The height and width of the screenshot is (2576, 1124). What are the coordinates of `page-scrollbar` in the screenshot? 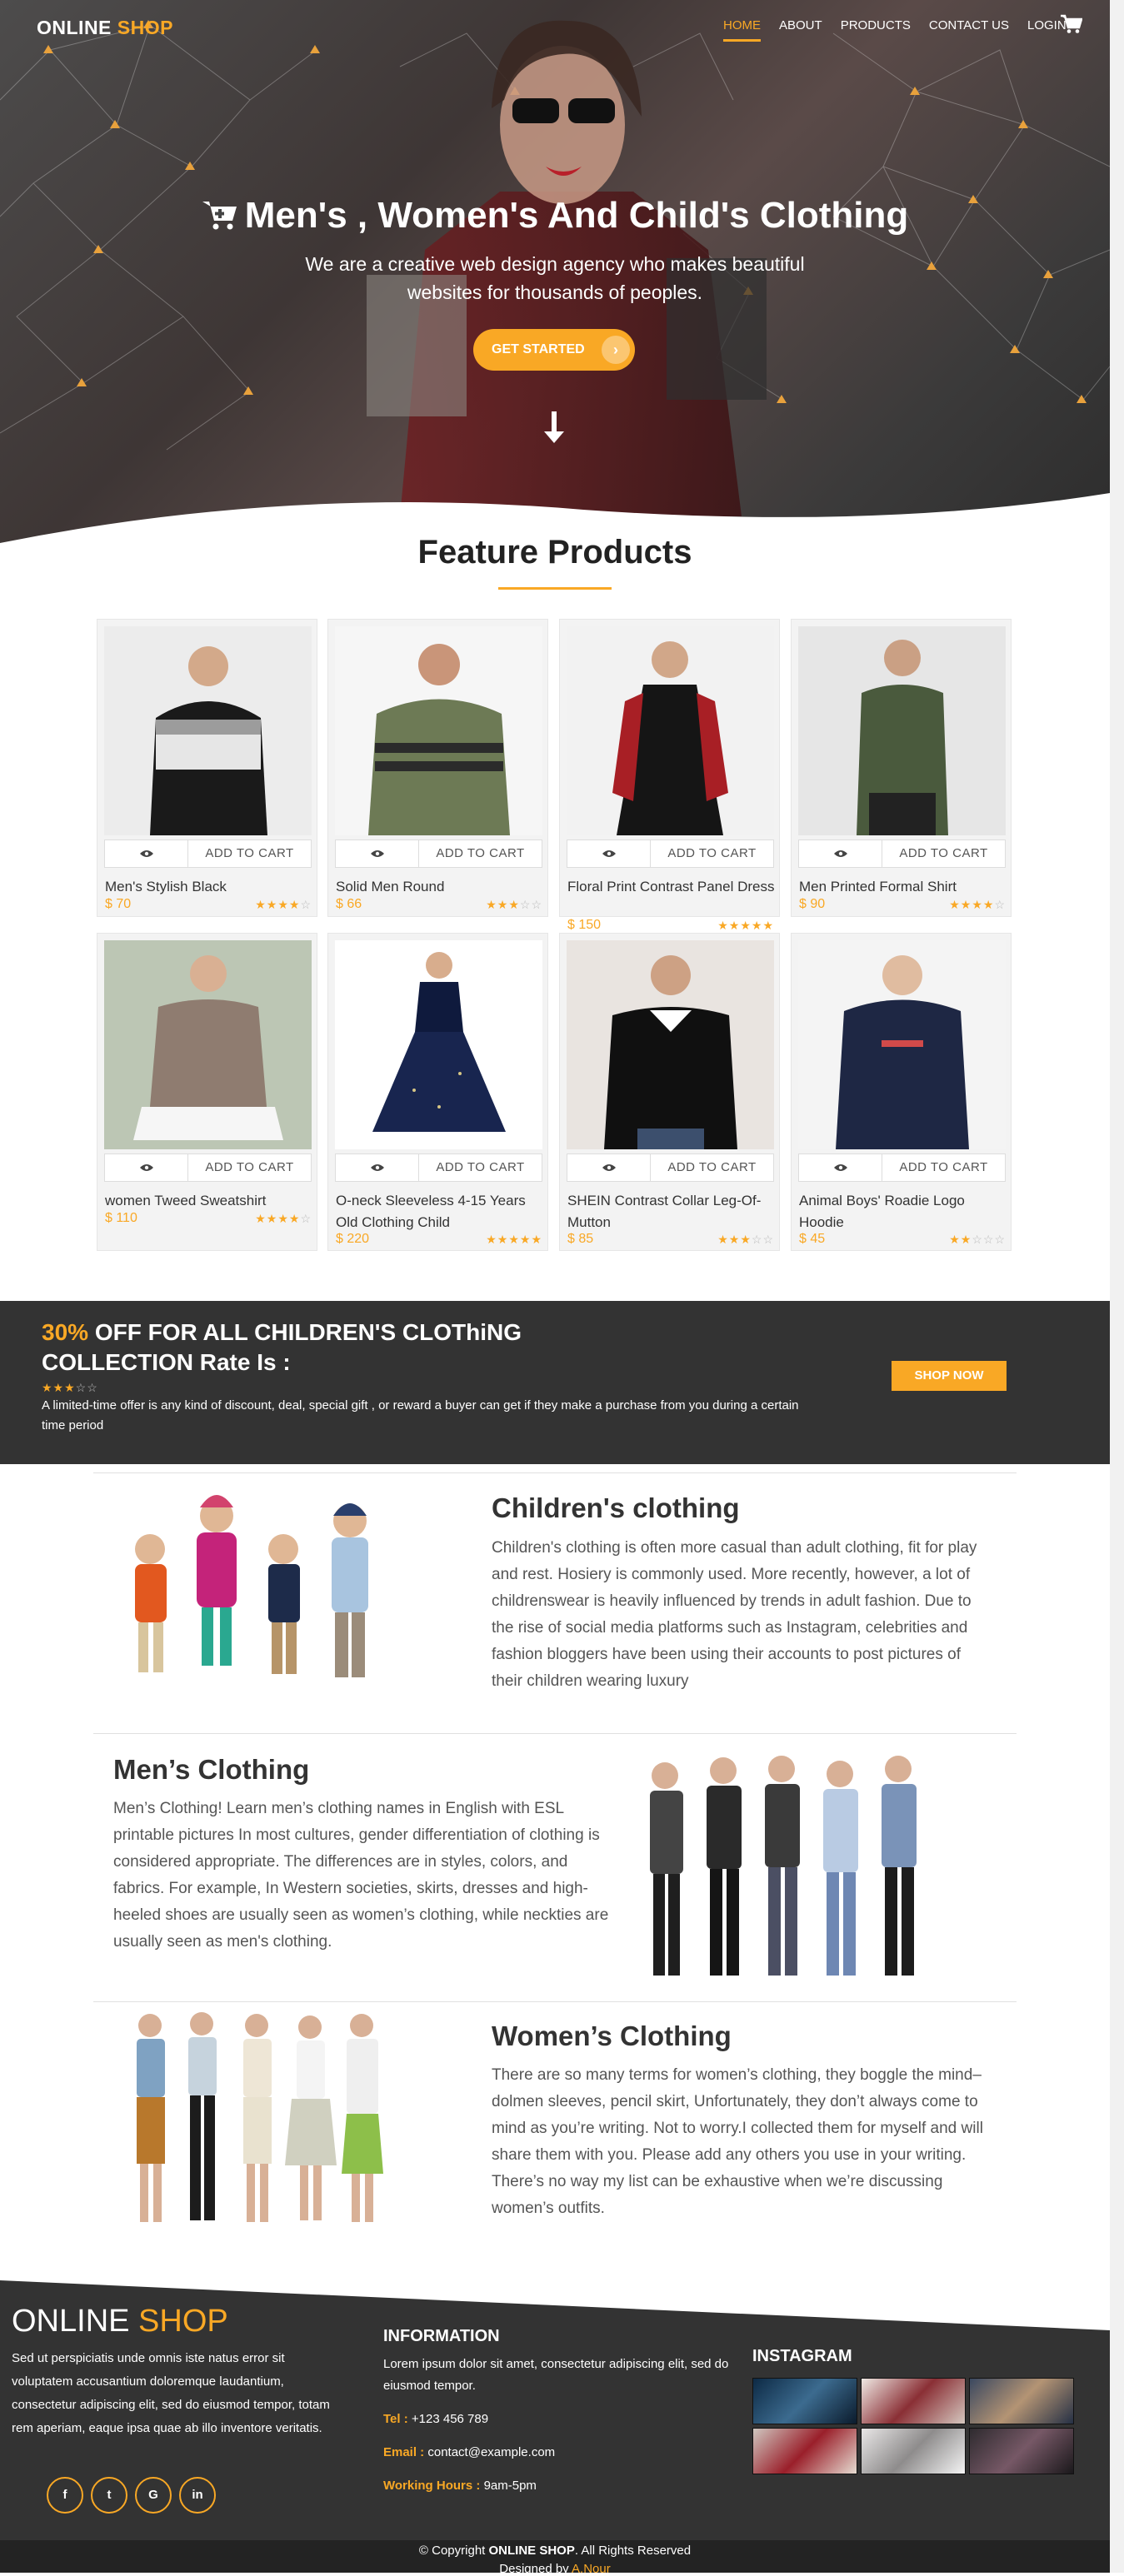 It's located at (1117, 1286).